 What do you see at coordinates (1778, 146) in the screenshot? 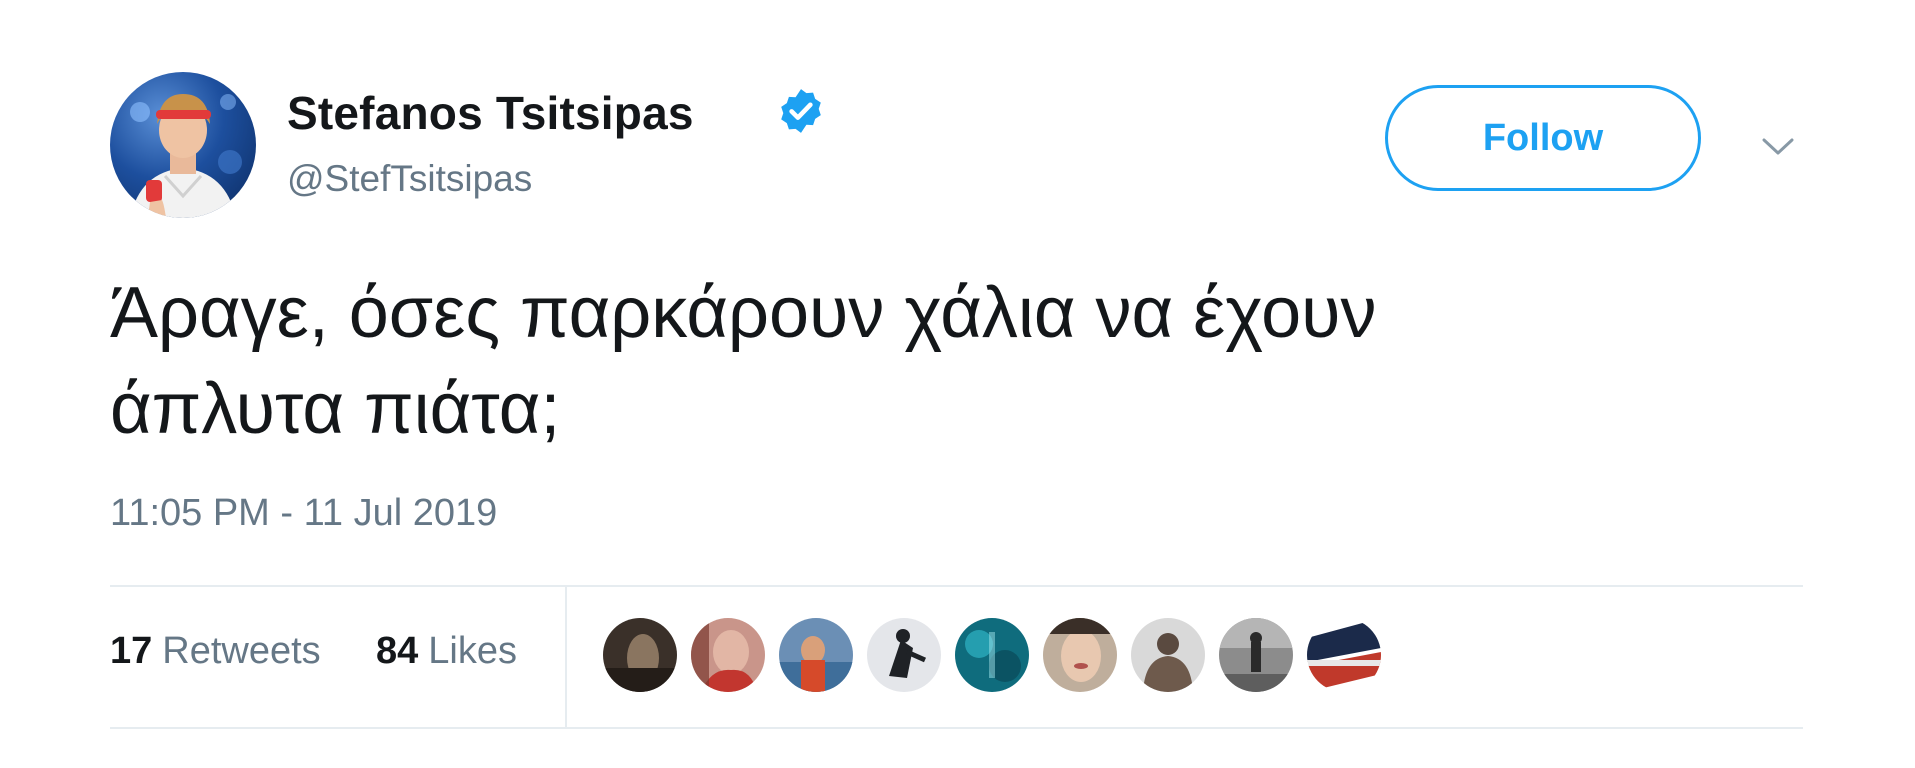
I see `chevron-down-icon` at bounding box center [1778, 146].